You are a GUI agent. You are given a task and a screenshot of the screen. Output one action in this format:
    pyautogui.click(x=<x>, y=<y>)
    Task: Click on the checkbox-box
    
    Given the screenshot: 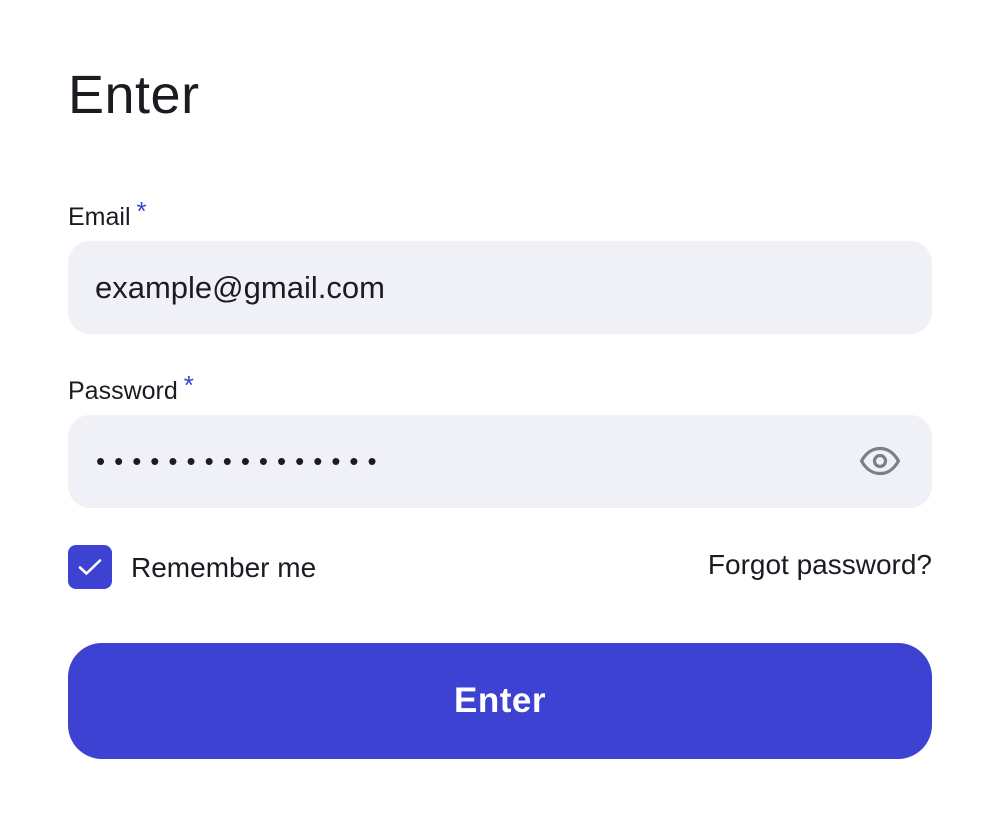 What is the action you would take?
    pyautogui.click(x=90, y=567)
    